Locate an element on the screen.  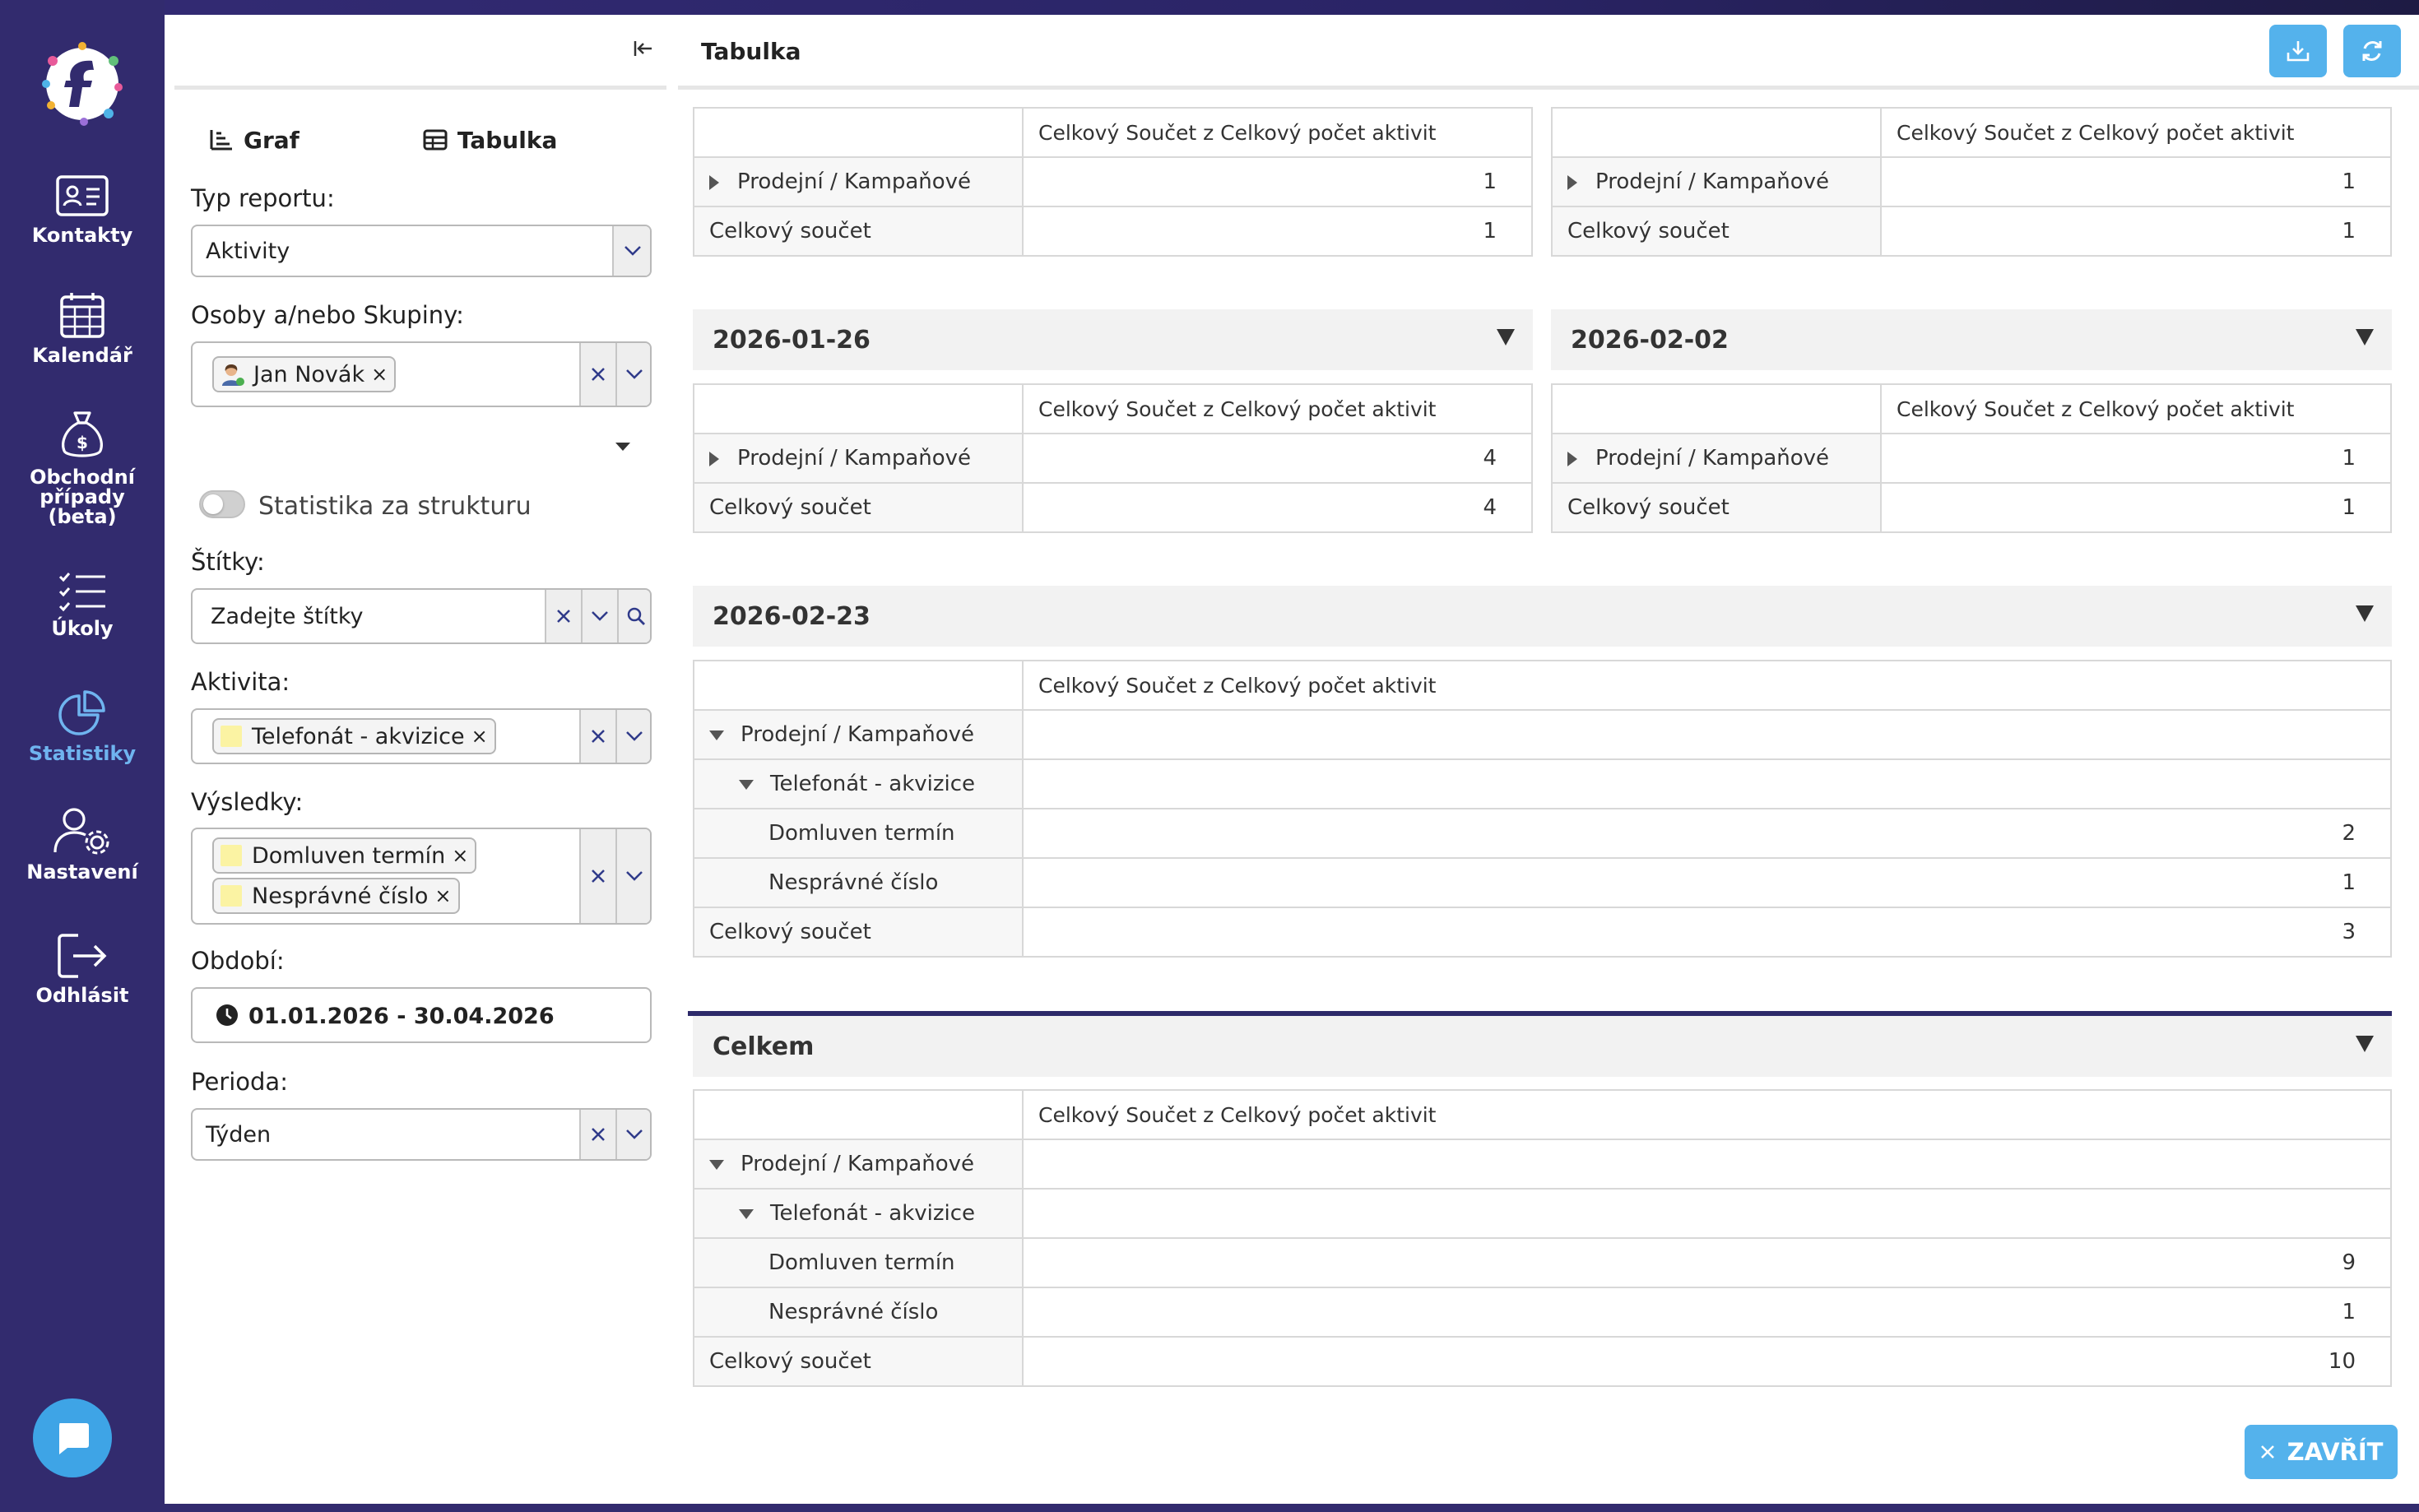
remove-activity-button: × is located at coordinates (479, 736).